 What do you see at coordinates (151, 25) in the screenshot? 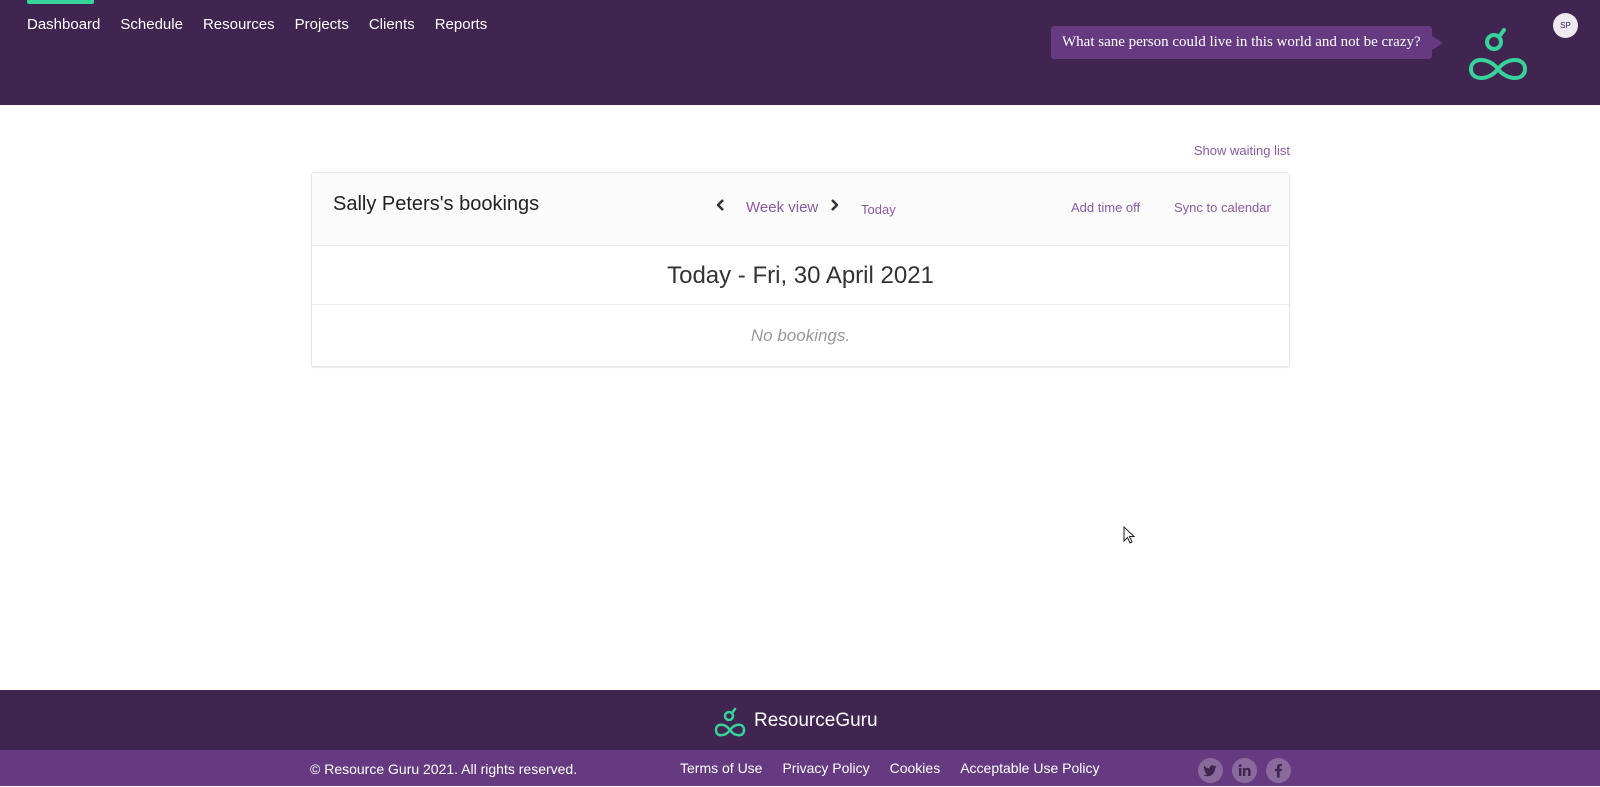
I see `nav-schedule: Schedule` at bounding box center [151, 25].